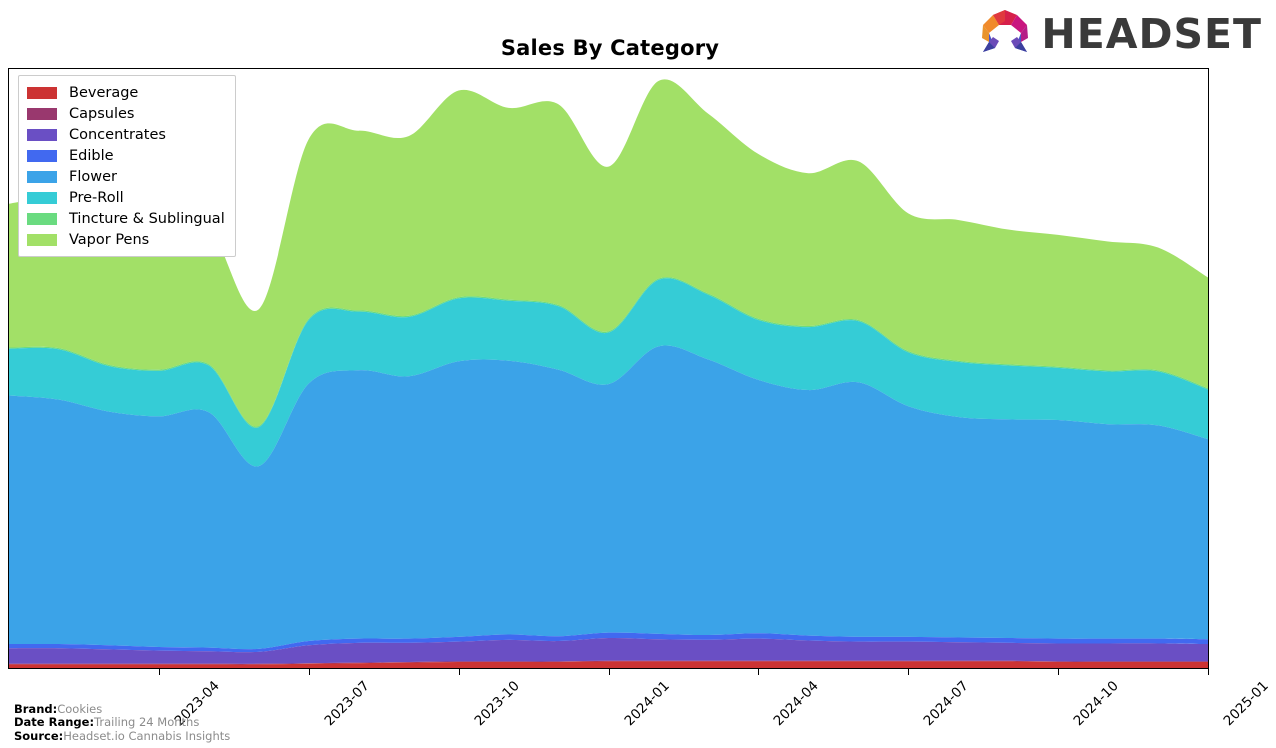 This screenshot has width=1276, height=748. I want to click on footer-source-row: Source:Headset.io Cannabis Insights, so click(122, 736).